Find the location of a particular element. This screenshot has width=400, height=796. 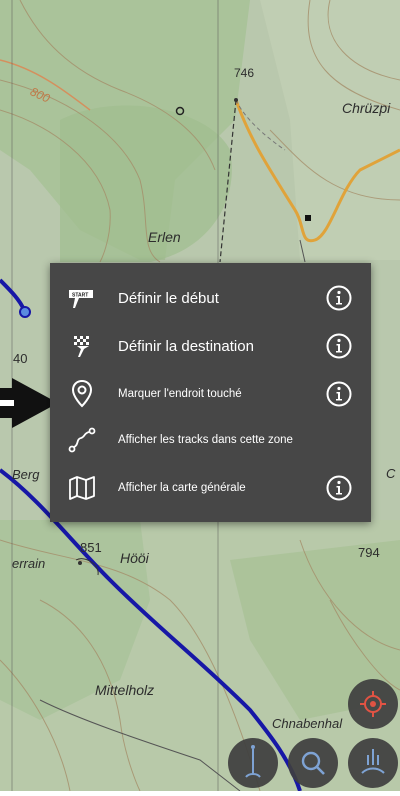

start-flag-icon: START is located at coordinates (82, 298).